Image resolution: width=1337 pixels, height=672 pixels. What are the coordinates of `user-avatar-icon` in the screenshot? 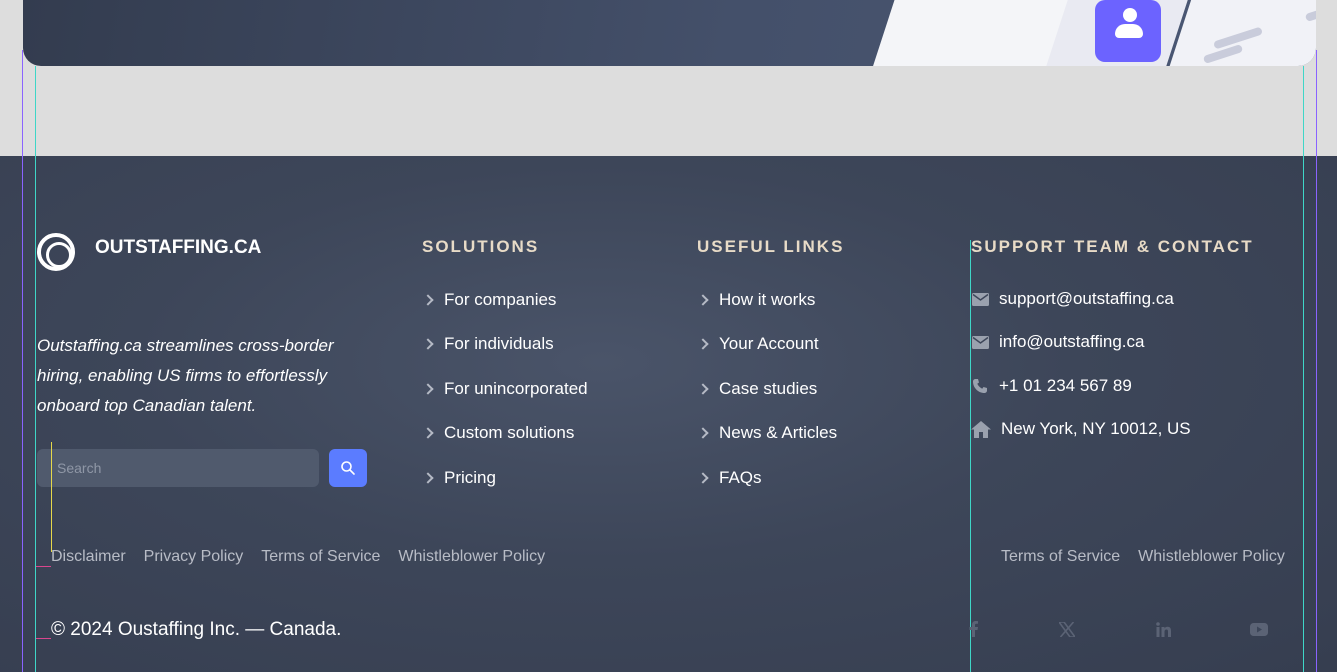 It's located at (1128, 31).